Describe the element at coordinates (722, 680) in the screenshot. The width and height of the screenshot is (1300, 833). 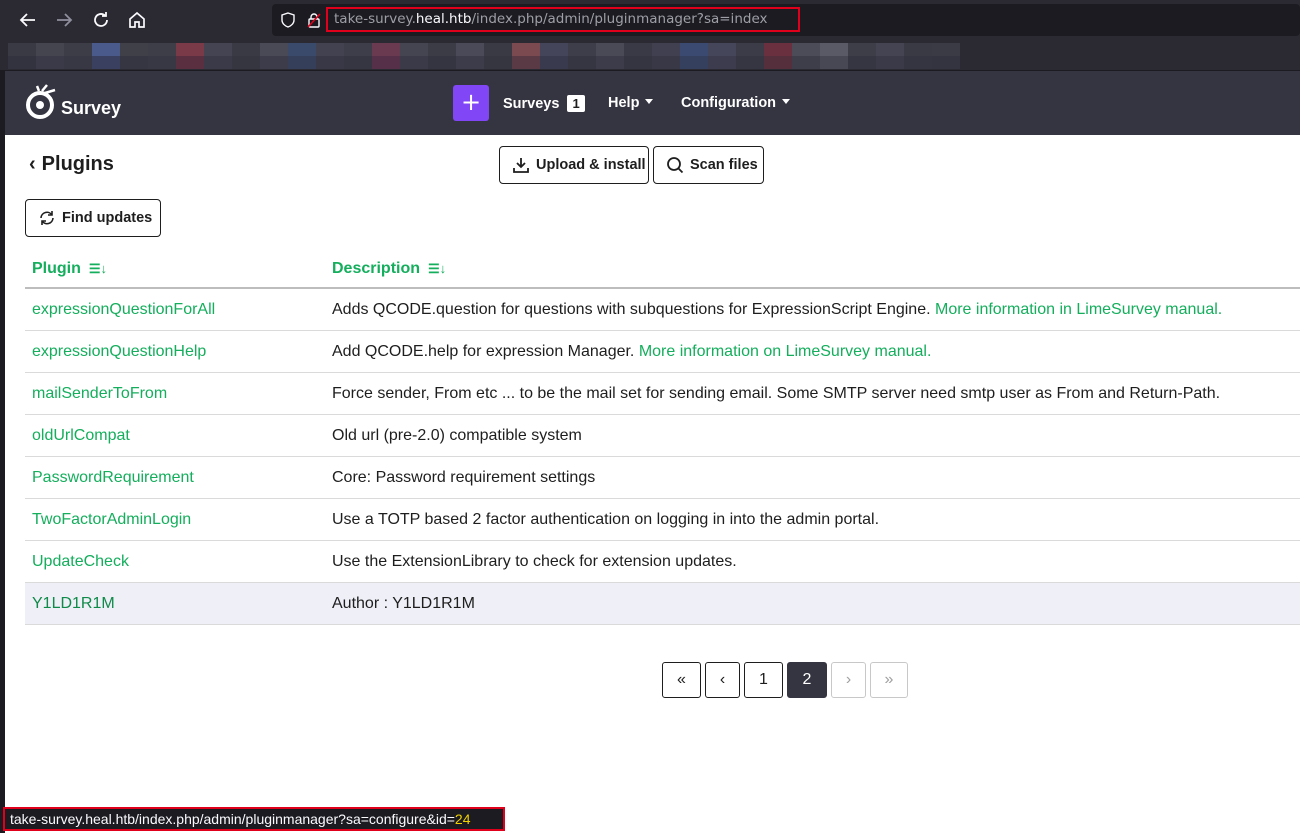
I see `pagination-prev: ‹` at that location.